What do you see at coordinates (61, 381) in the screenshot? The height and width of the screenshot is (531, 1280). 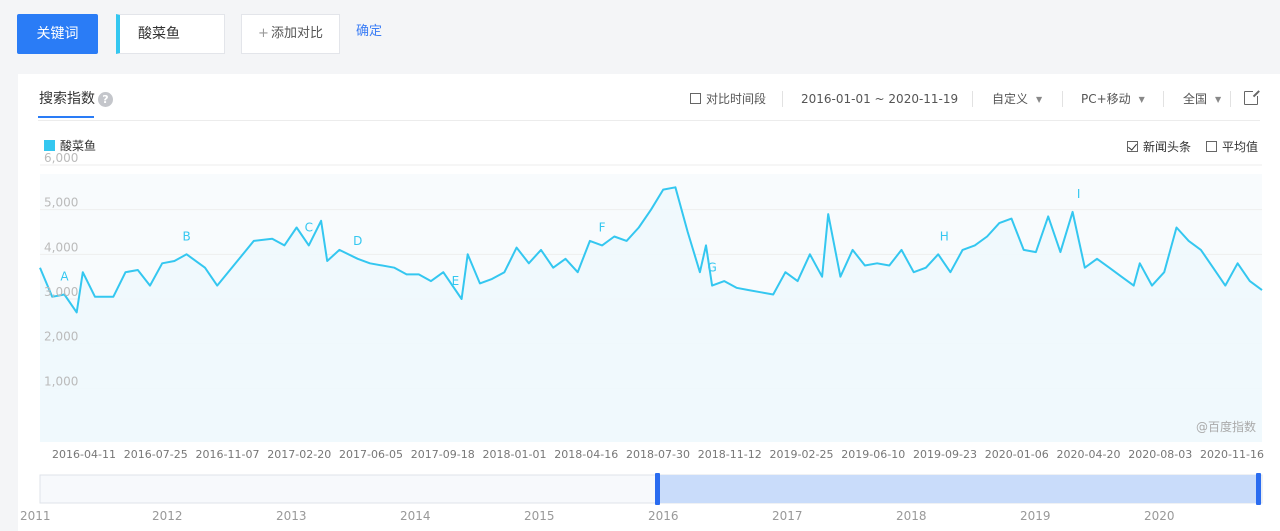 I see `y-tick-label: 1,000` at bounding box center [61, 381].